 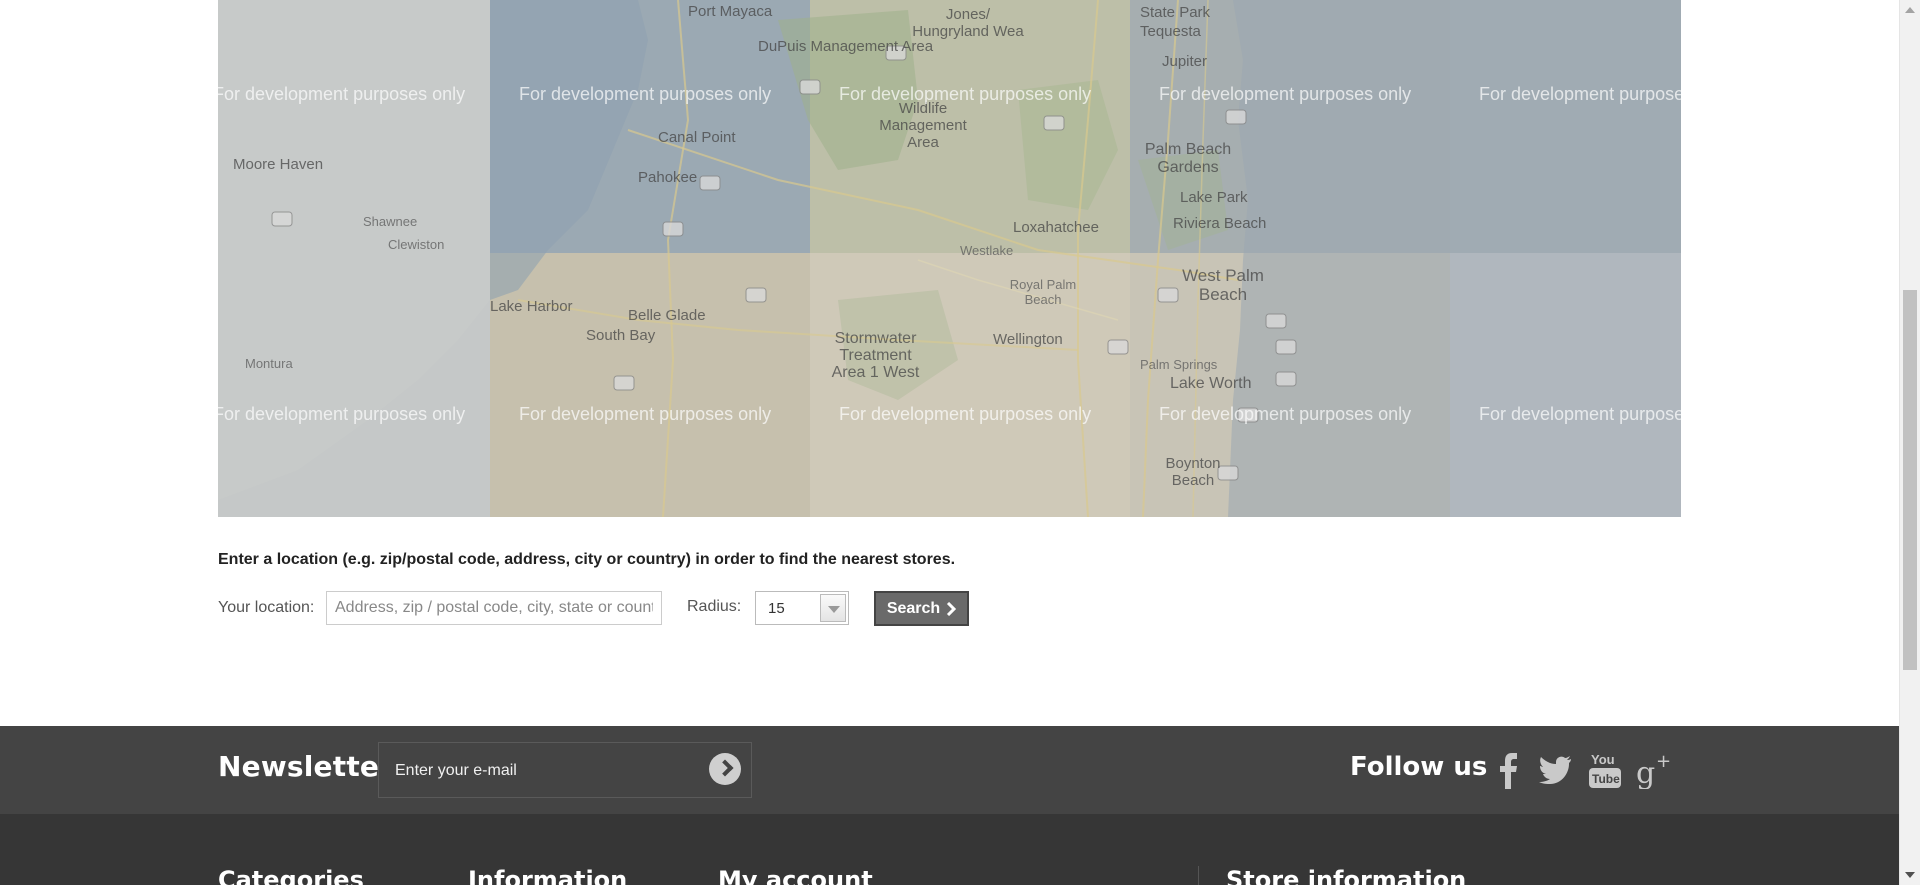 What do you see at coordinates (548, 880) in the screenshot?
I see `footer-col-information: Information` at bounding box center [548, 880].